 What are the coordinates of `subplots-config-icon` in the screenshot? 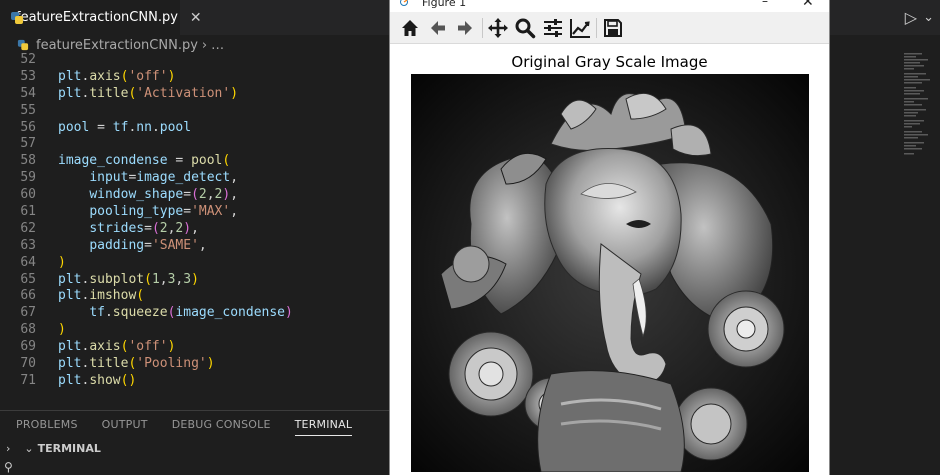 It's located at (553, 28).